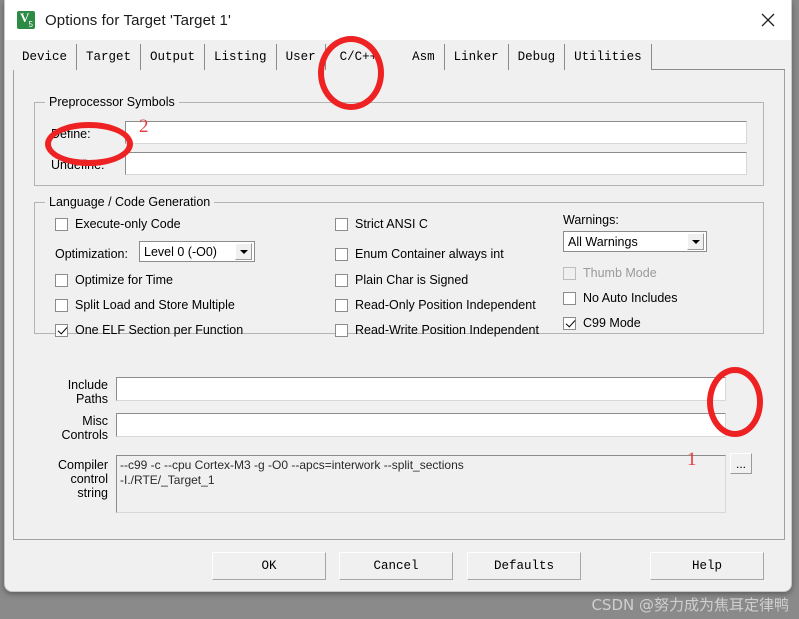  I want to click on tab-label: Debug, so click(536, 57).